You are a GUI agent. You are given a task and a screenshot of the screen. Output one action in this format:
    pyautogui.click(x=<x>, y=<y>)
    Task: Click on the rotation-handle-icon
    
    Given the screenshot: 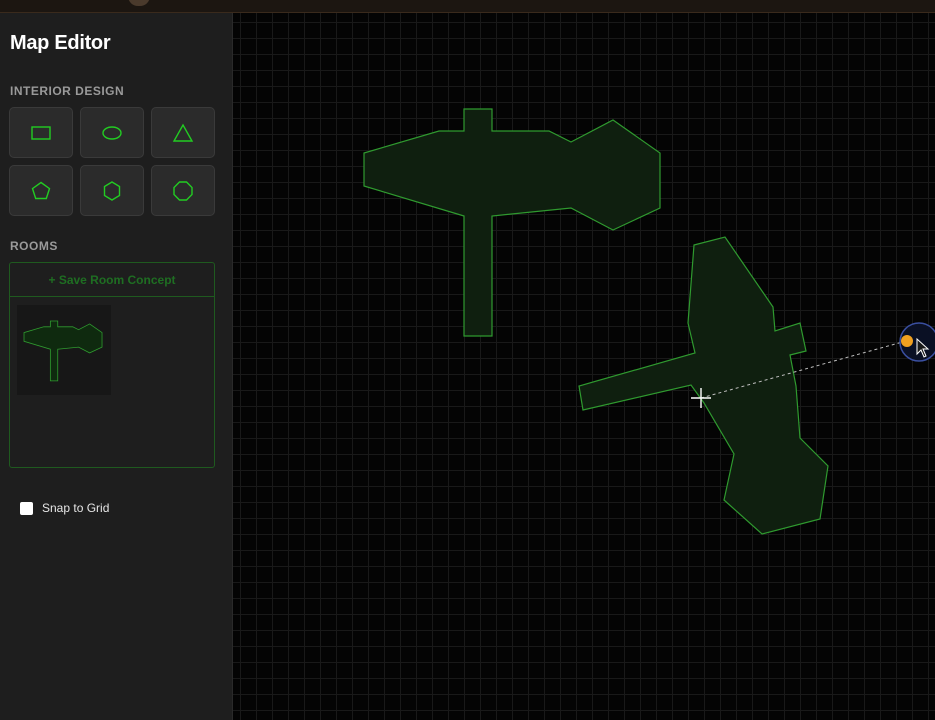 What is the action you would take?
    pyautogui.click(x=907, y=341)
    